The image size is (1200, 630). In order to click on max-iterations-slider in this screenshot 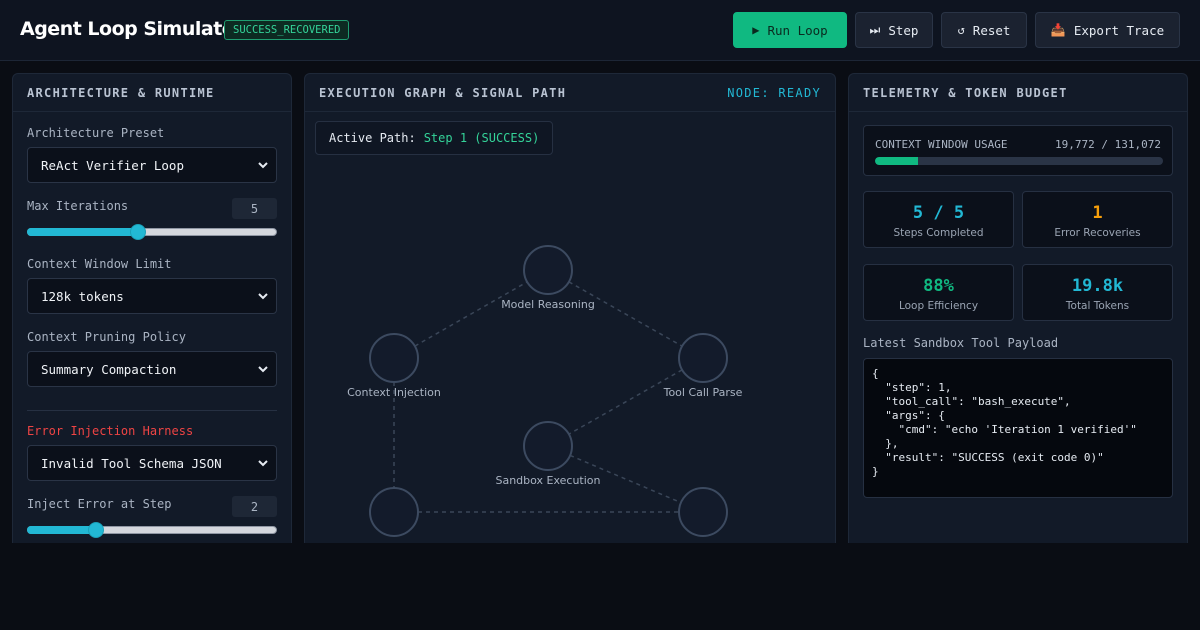, I will do `click(152, 232)`.